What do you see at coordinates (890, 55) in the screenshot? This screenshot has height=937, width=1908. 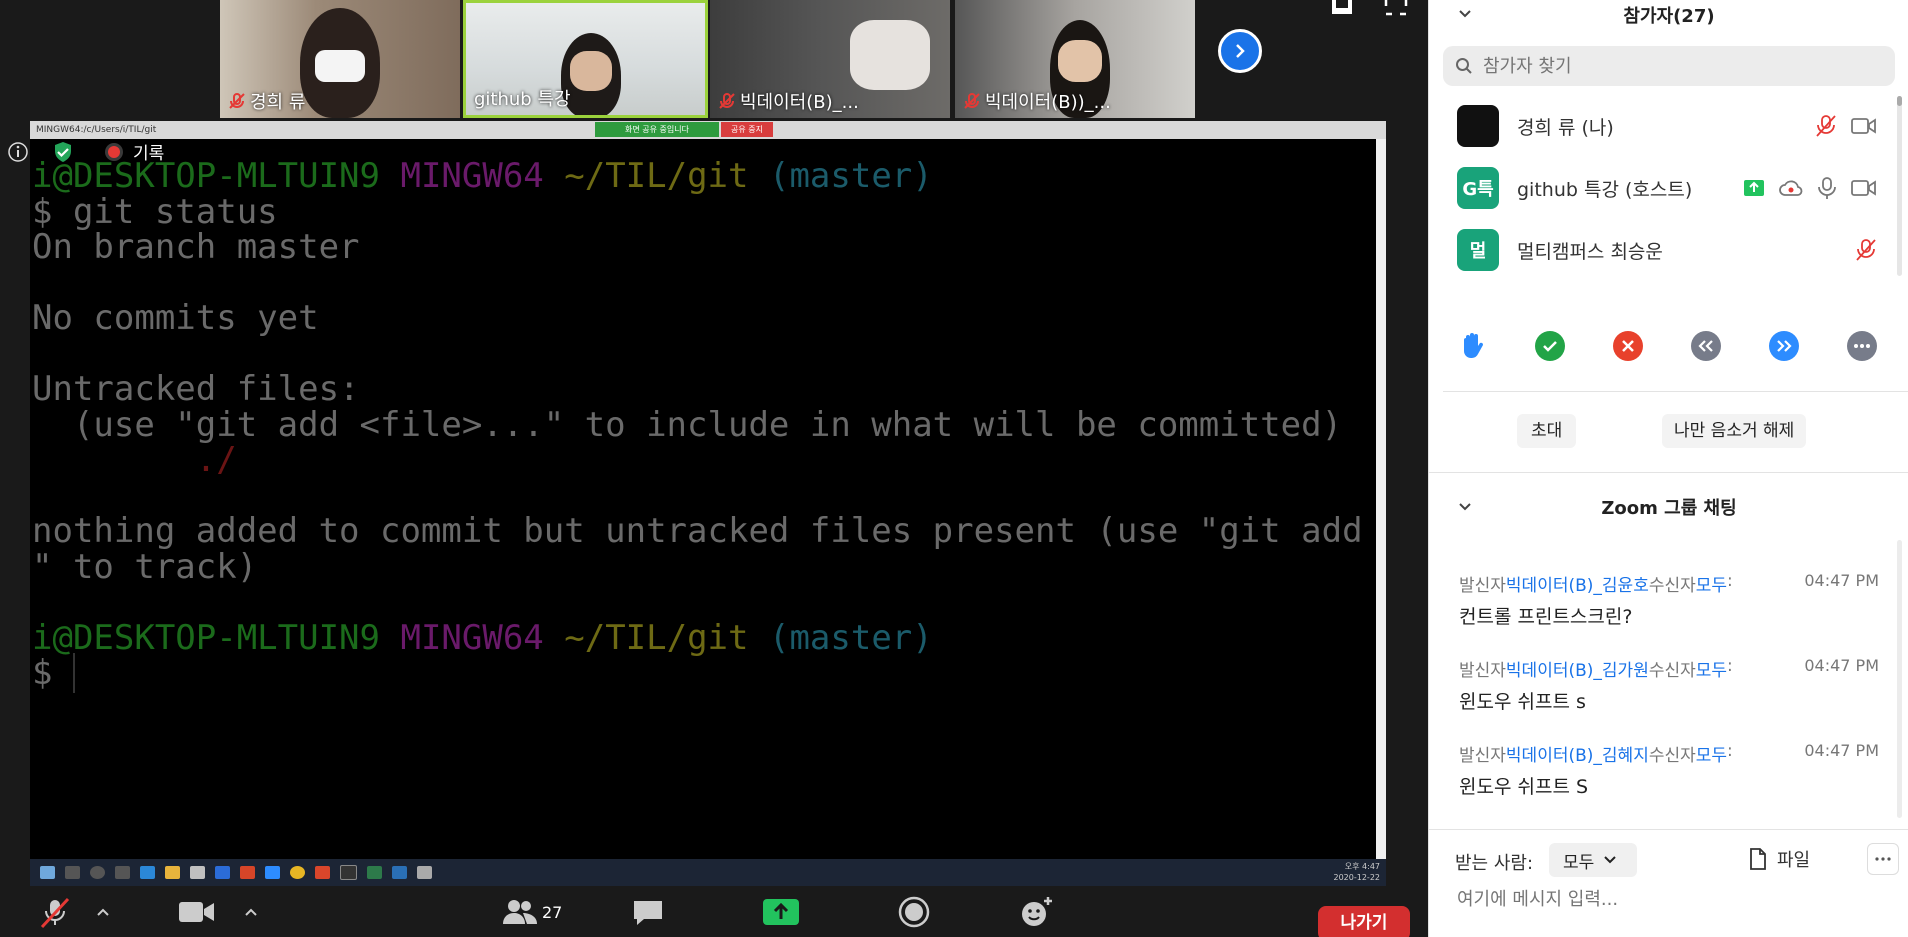 I see `participant-hand` at bounding box center [890, 55].